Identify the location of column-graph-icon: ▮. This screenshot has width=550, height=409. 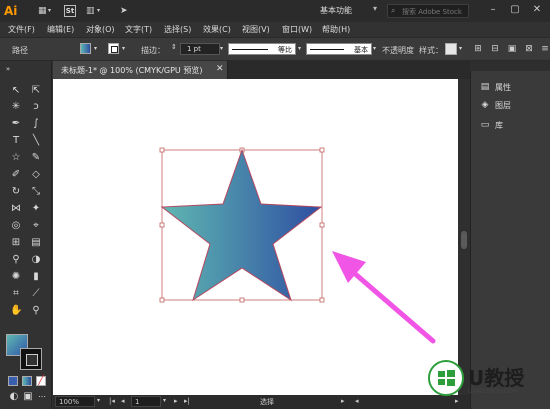
(36, 277).